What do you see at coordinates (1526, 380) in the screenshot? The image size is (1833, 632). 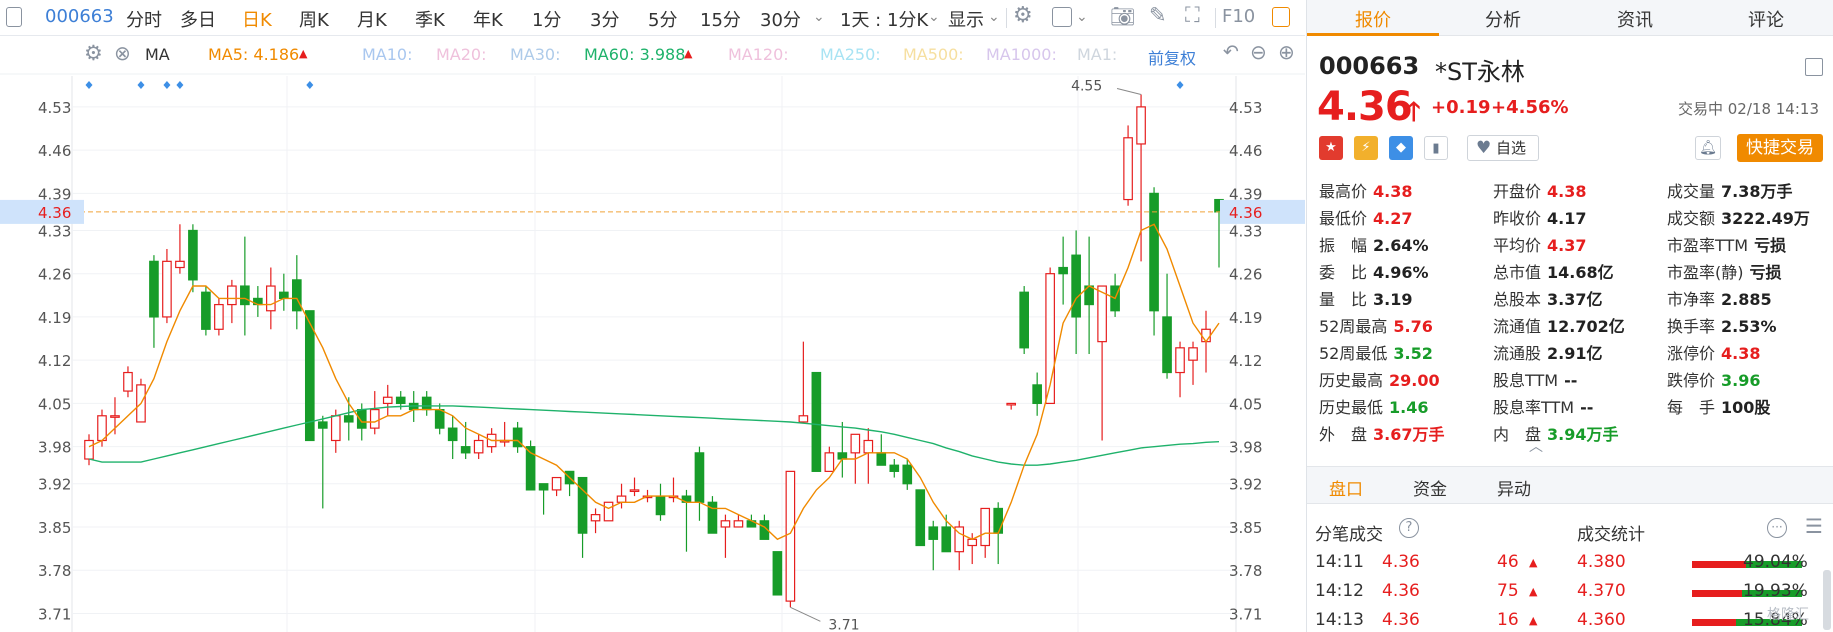 I see `quote-label: 股息TTM` at bounding box center [1526, 380].